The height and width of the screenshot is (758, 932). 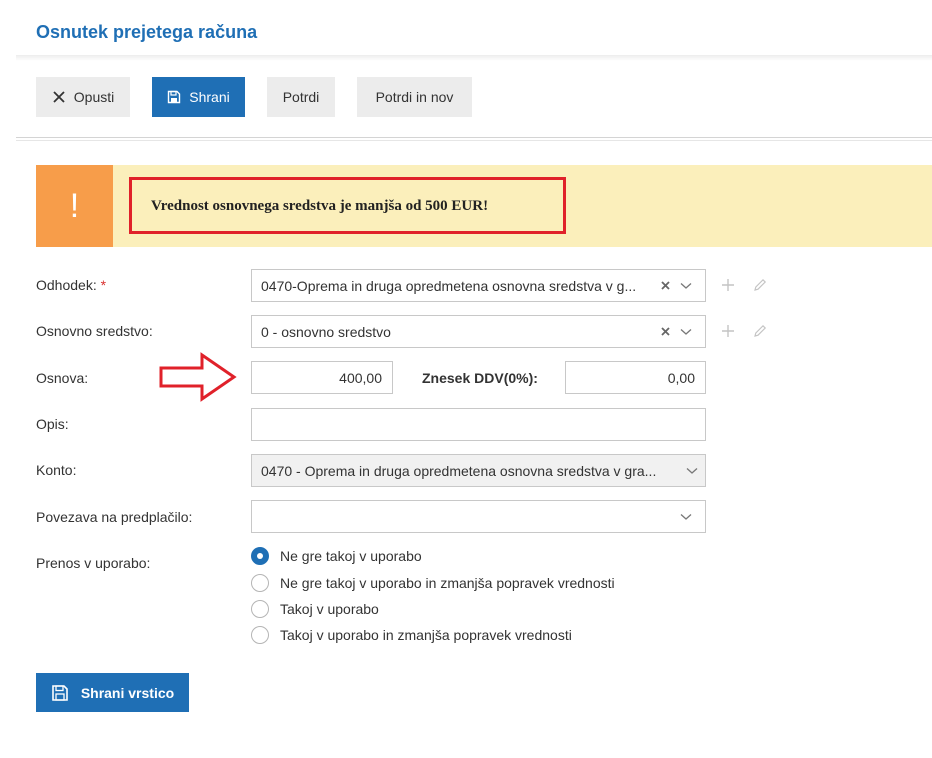 What do you see at coordinates (147, 32) in the screenshot?
I see `page-title: Osnutek prejetega računa` at bounding box center [147, 32].